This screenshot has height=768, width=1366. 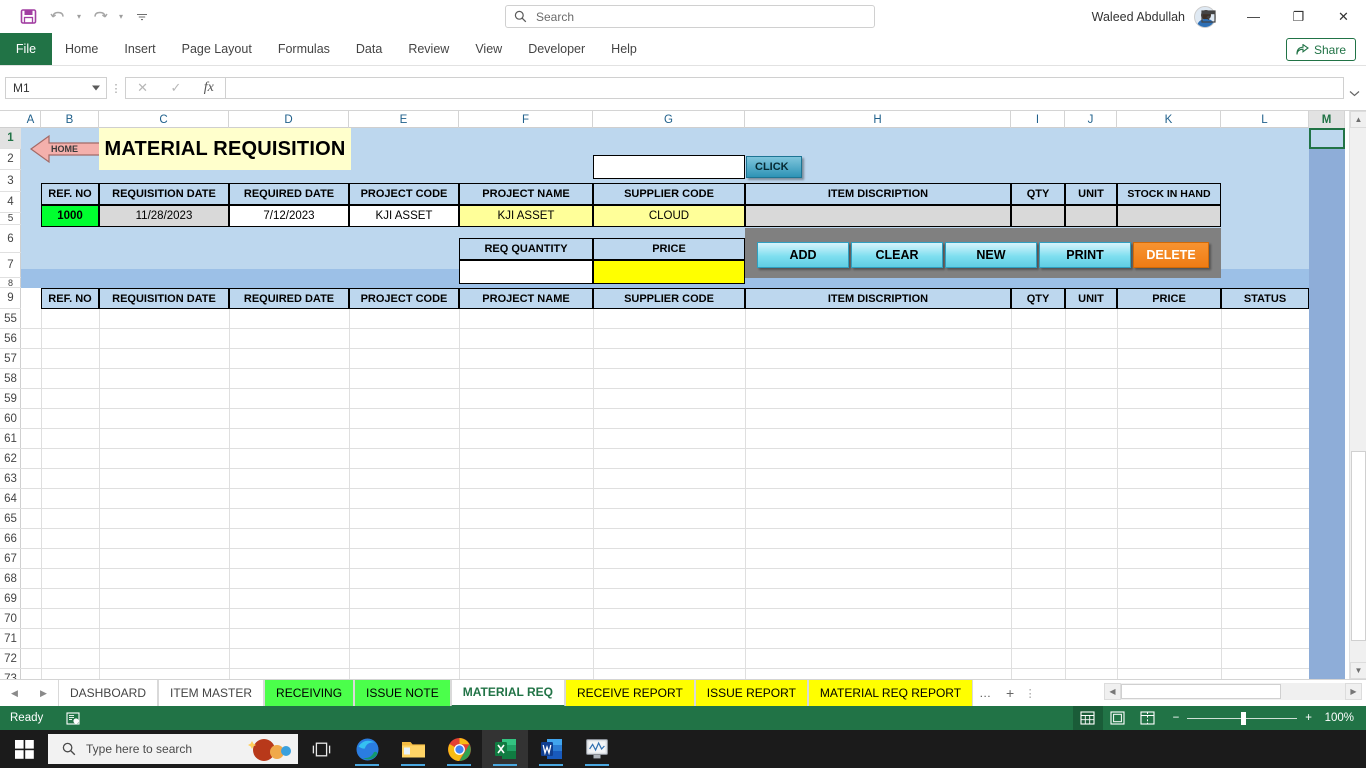 What do you see at coordinates (304, 49) in the screenshot?
I see `tab-formulas: Formulas` at bounding box center [304, 49].